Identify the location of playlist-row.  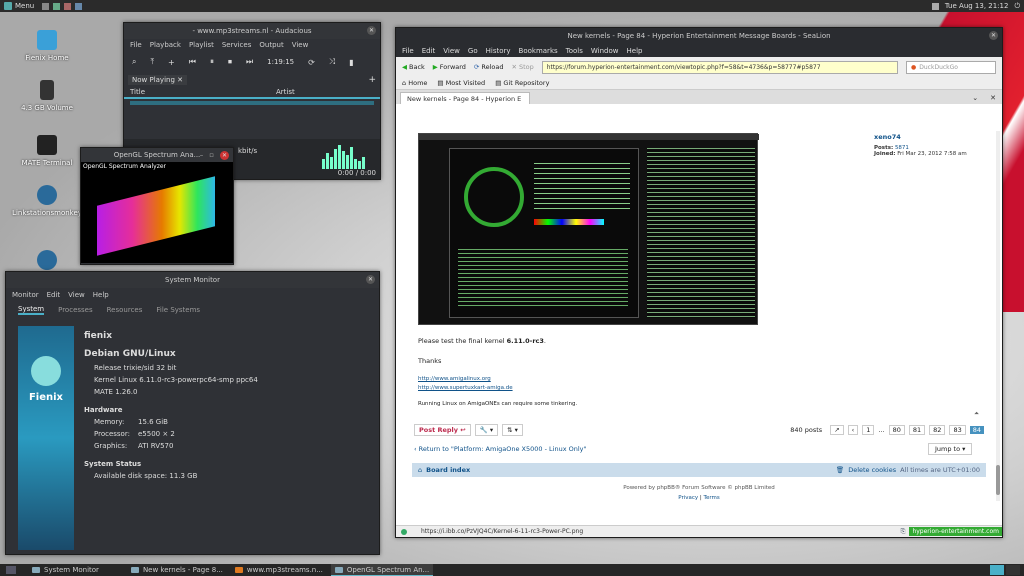
(252, 103).